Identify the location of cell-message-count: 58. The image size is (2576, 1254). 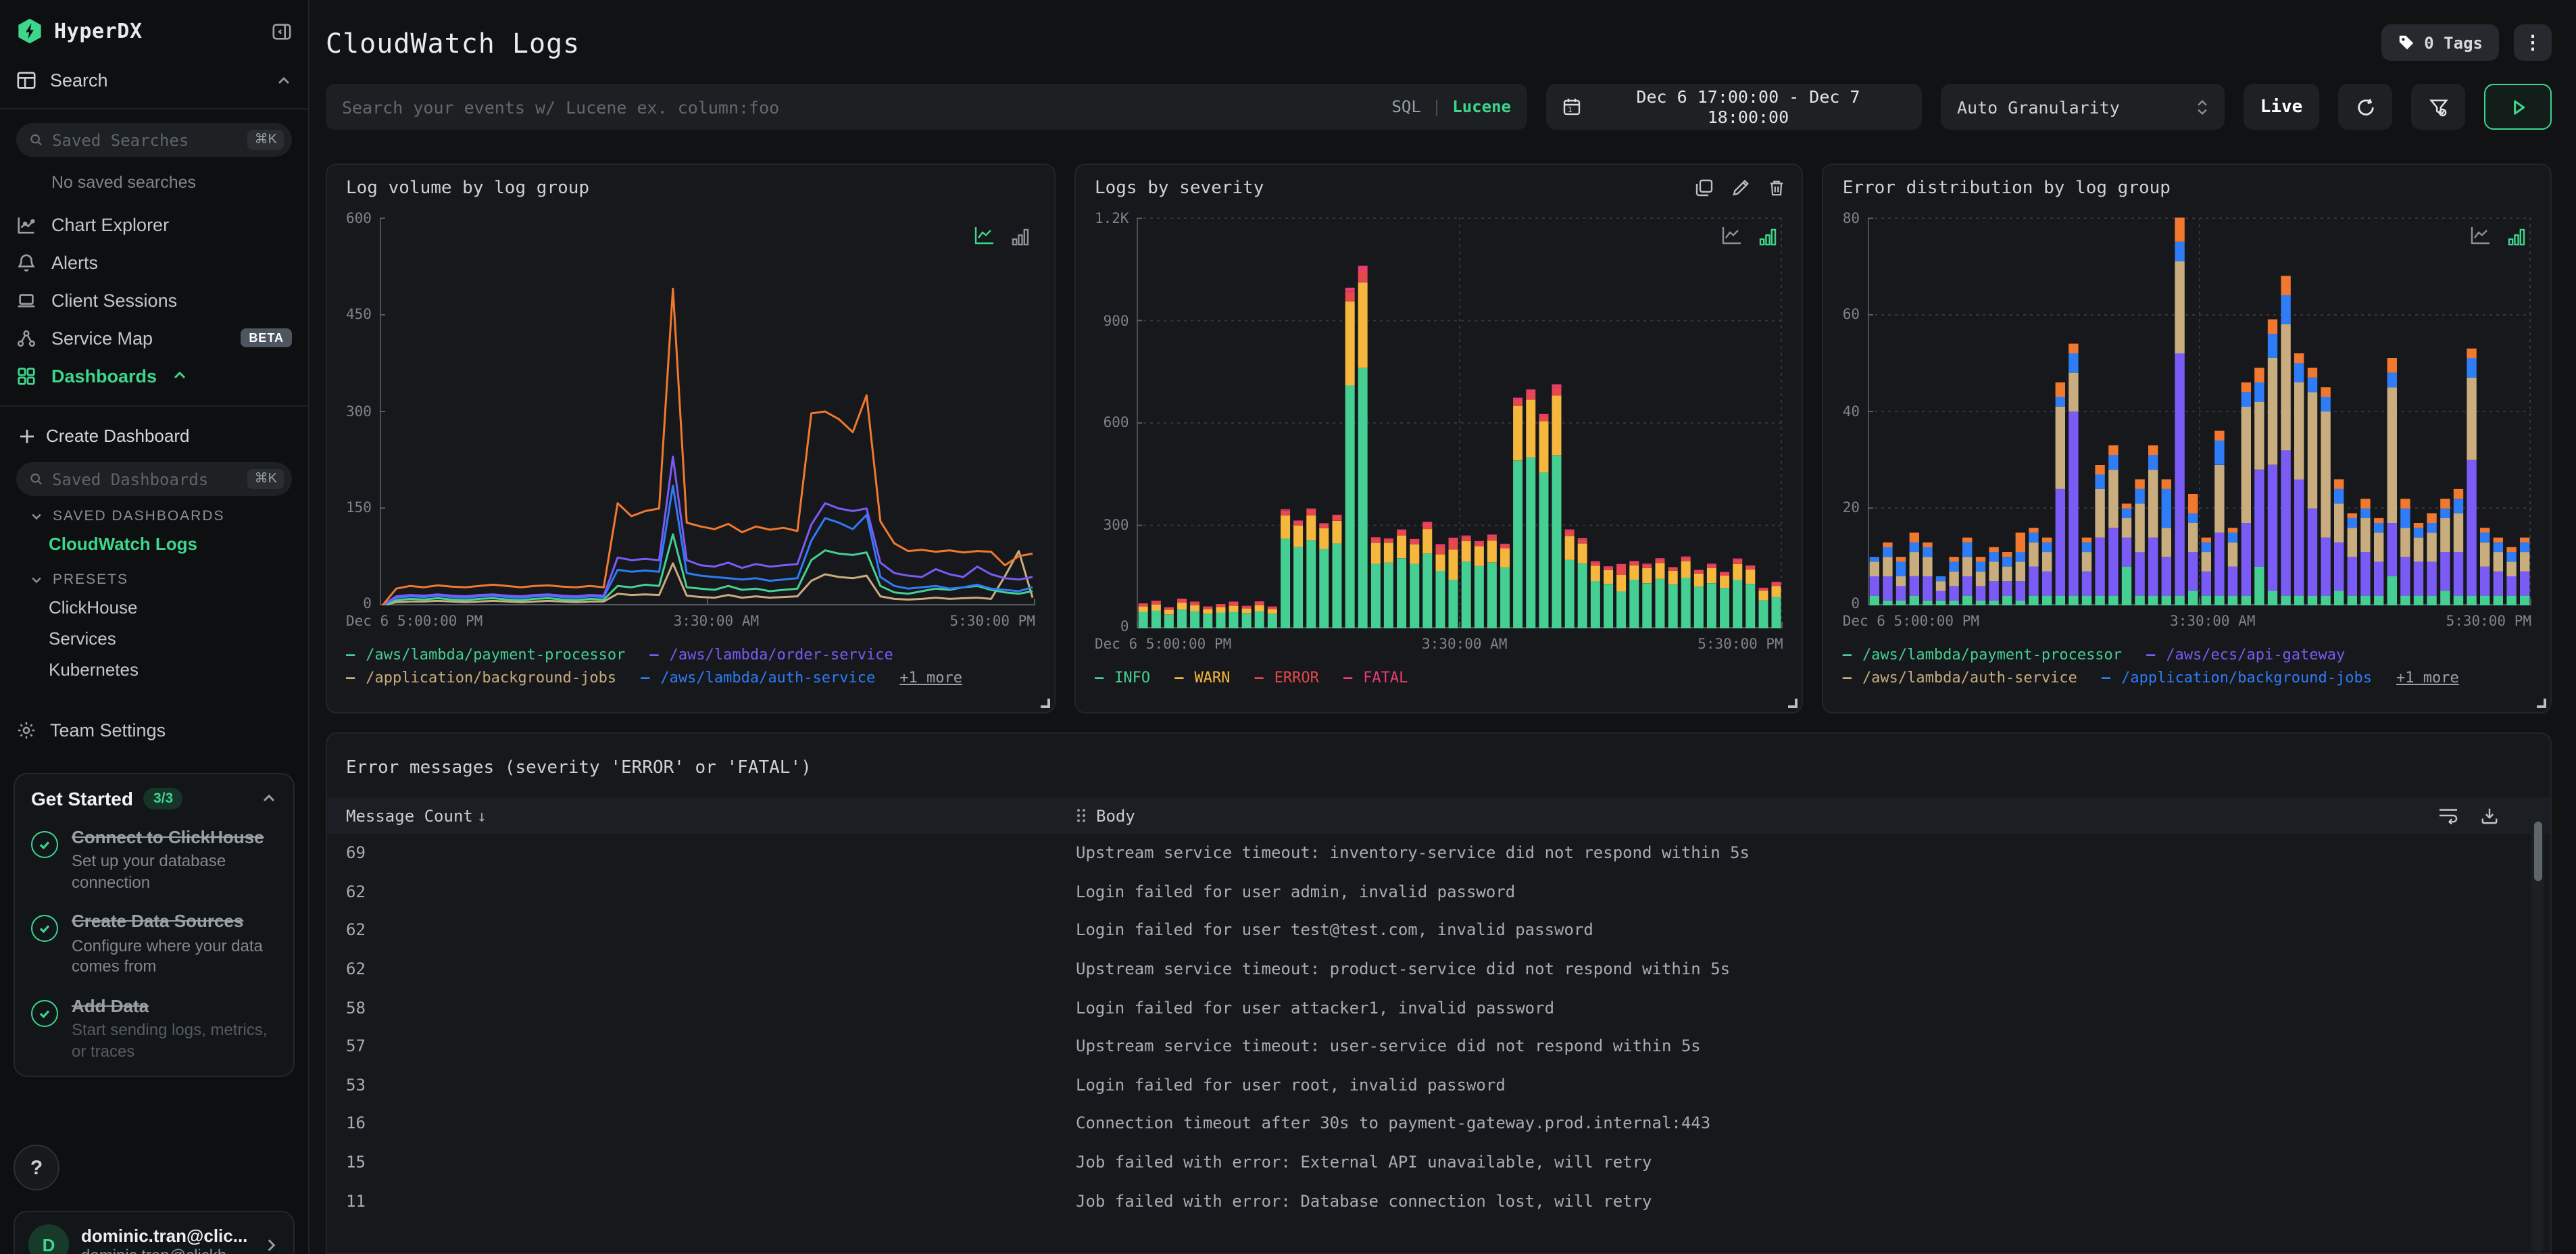
(356, 1008).